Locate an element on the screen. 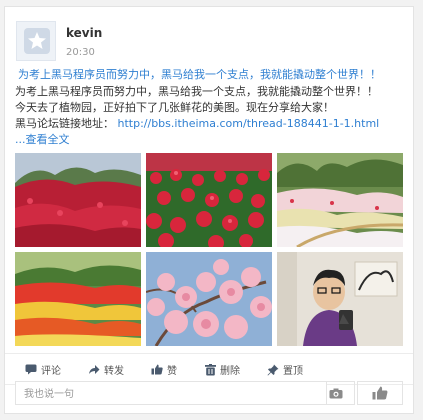 The width and height of the screenshot is (423, 420). post-line-1: 为考上黑马程序员而努力中，黑马给我一个支点，我就能撬动整个世界！！ is located at coordinates (196, 91).